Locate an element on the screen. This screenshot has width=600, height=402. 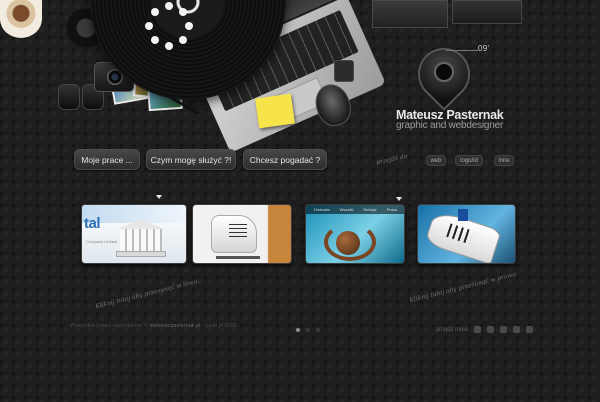
footer-partner-link: pazb.pl 2009 is located at coordinates (221, 326).